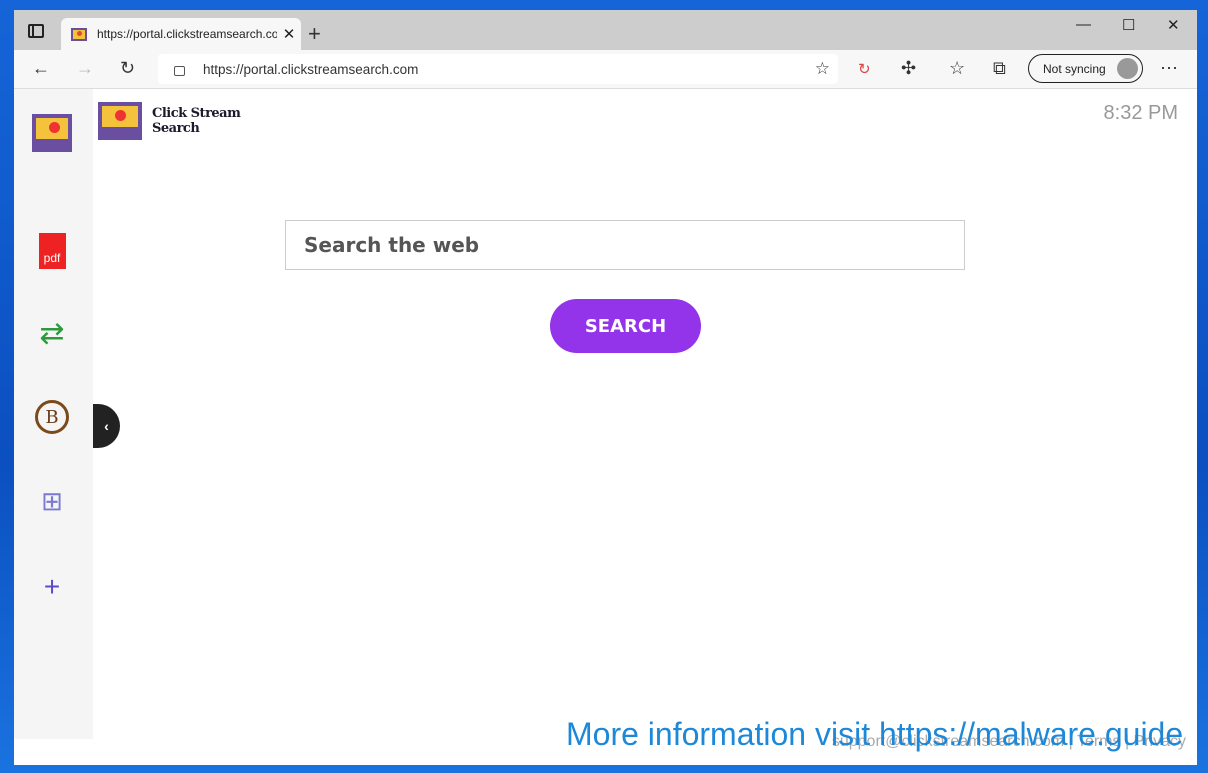 The width and height of the screenshot is (1208, 773). Describe the element at coordinates (498, 69) in the screenshot. I see `address-bar: https://portal.clickstreamsearch.com ☆` at that location.